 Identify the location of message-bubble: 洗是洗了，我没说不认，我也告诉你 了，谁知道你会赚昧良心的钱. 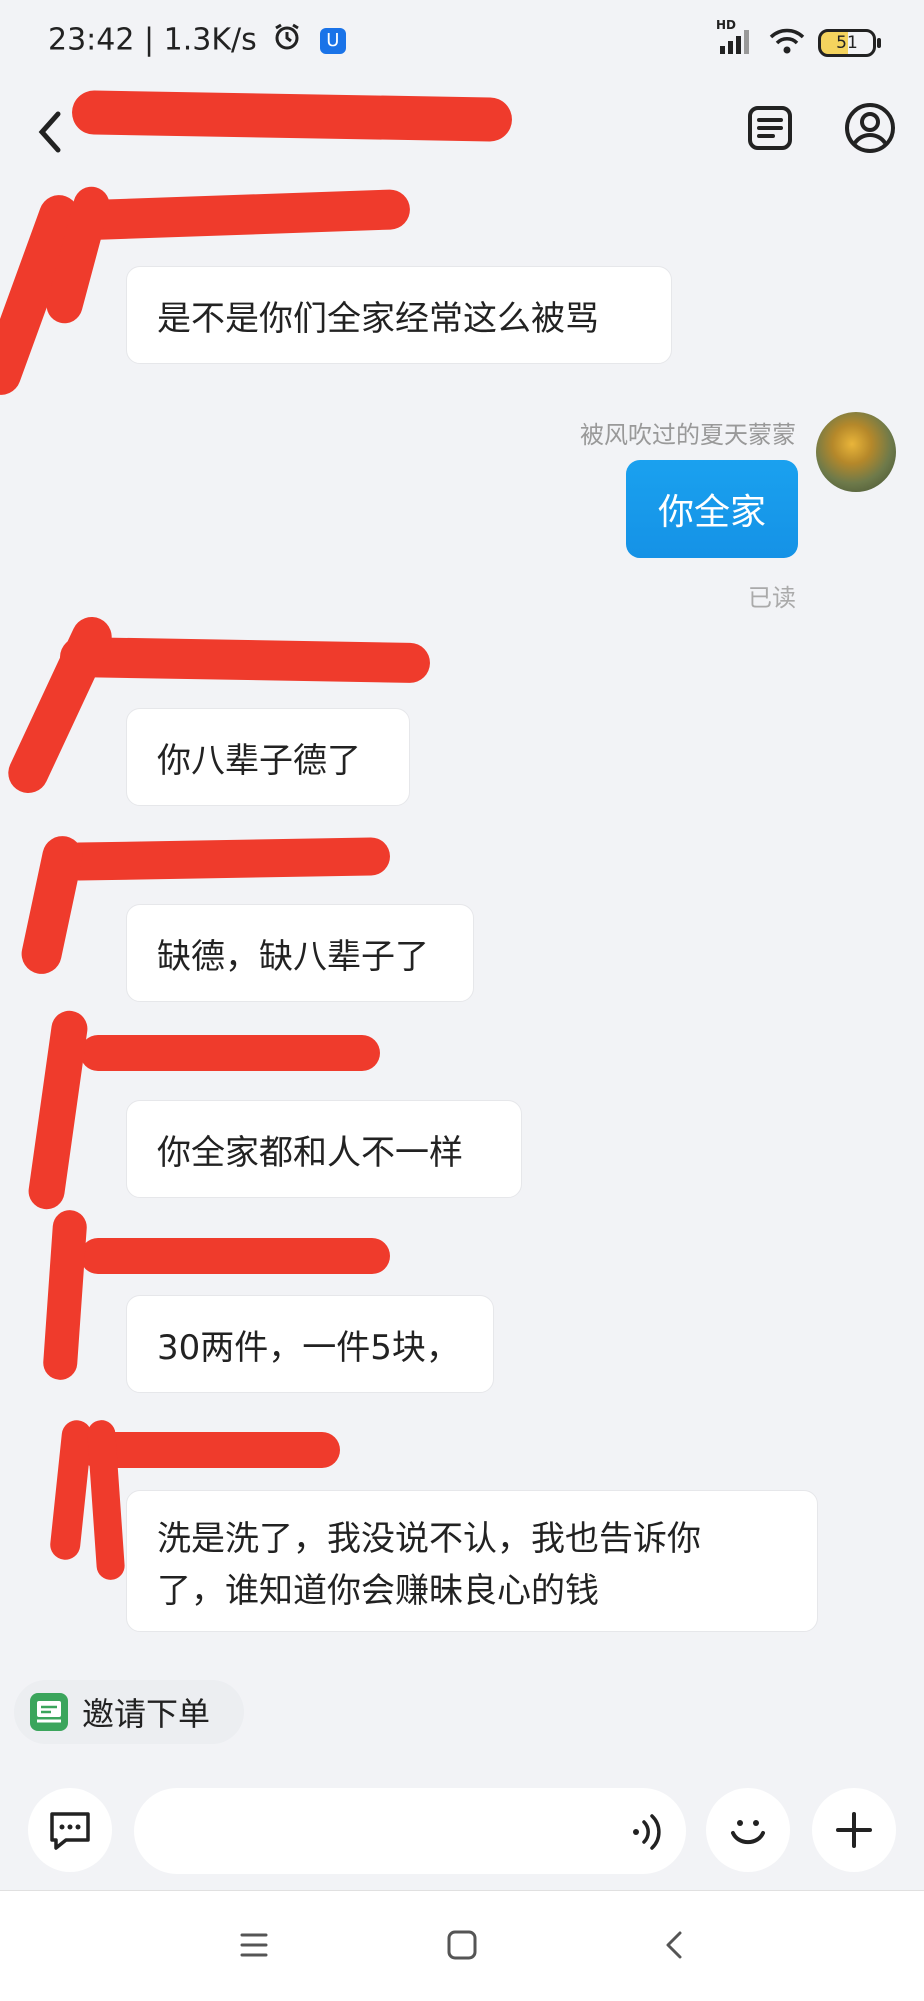
(472, 1561).